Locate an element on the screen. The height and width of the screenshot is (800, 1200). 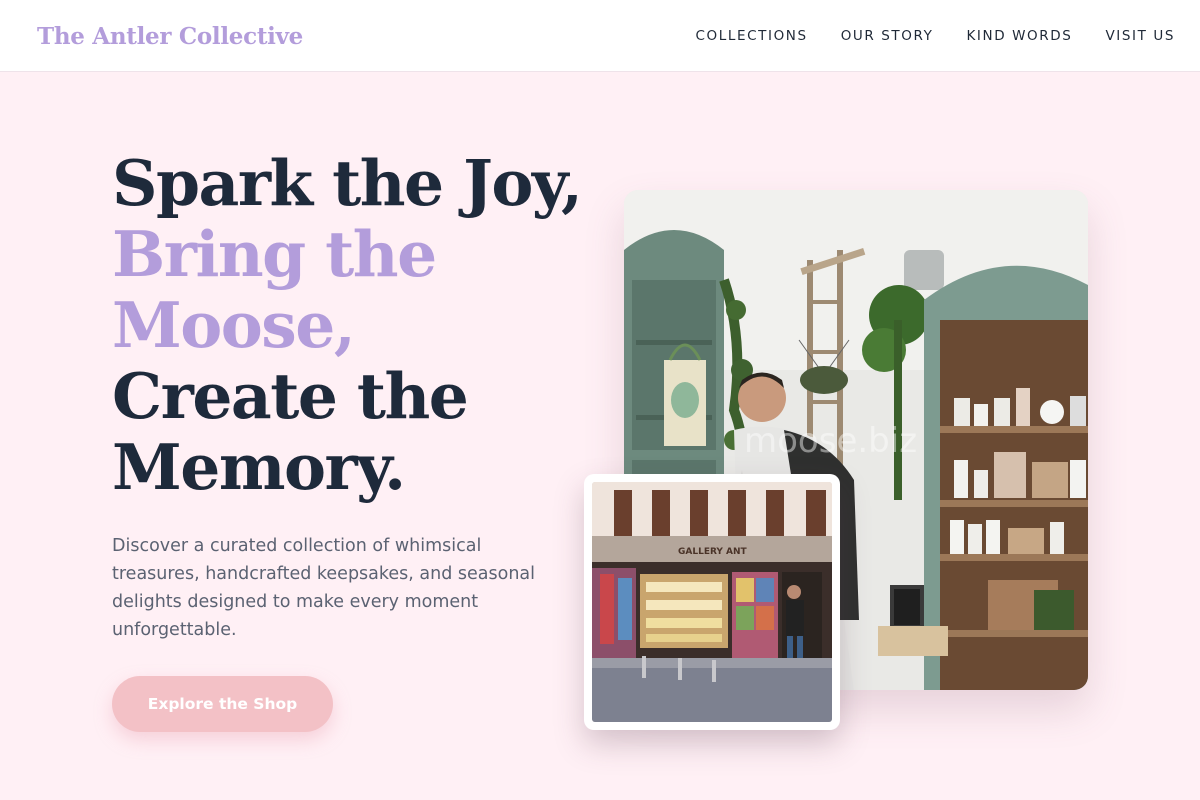
storefront-sign-text: GALLERY ANT is located at coordinates (713, 552).